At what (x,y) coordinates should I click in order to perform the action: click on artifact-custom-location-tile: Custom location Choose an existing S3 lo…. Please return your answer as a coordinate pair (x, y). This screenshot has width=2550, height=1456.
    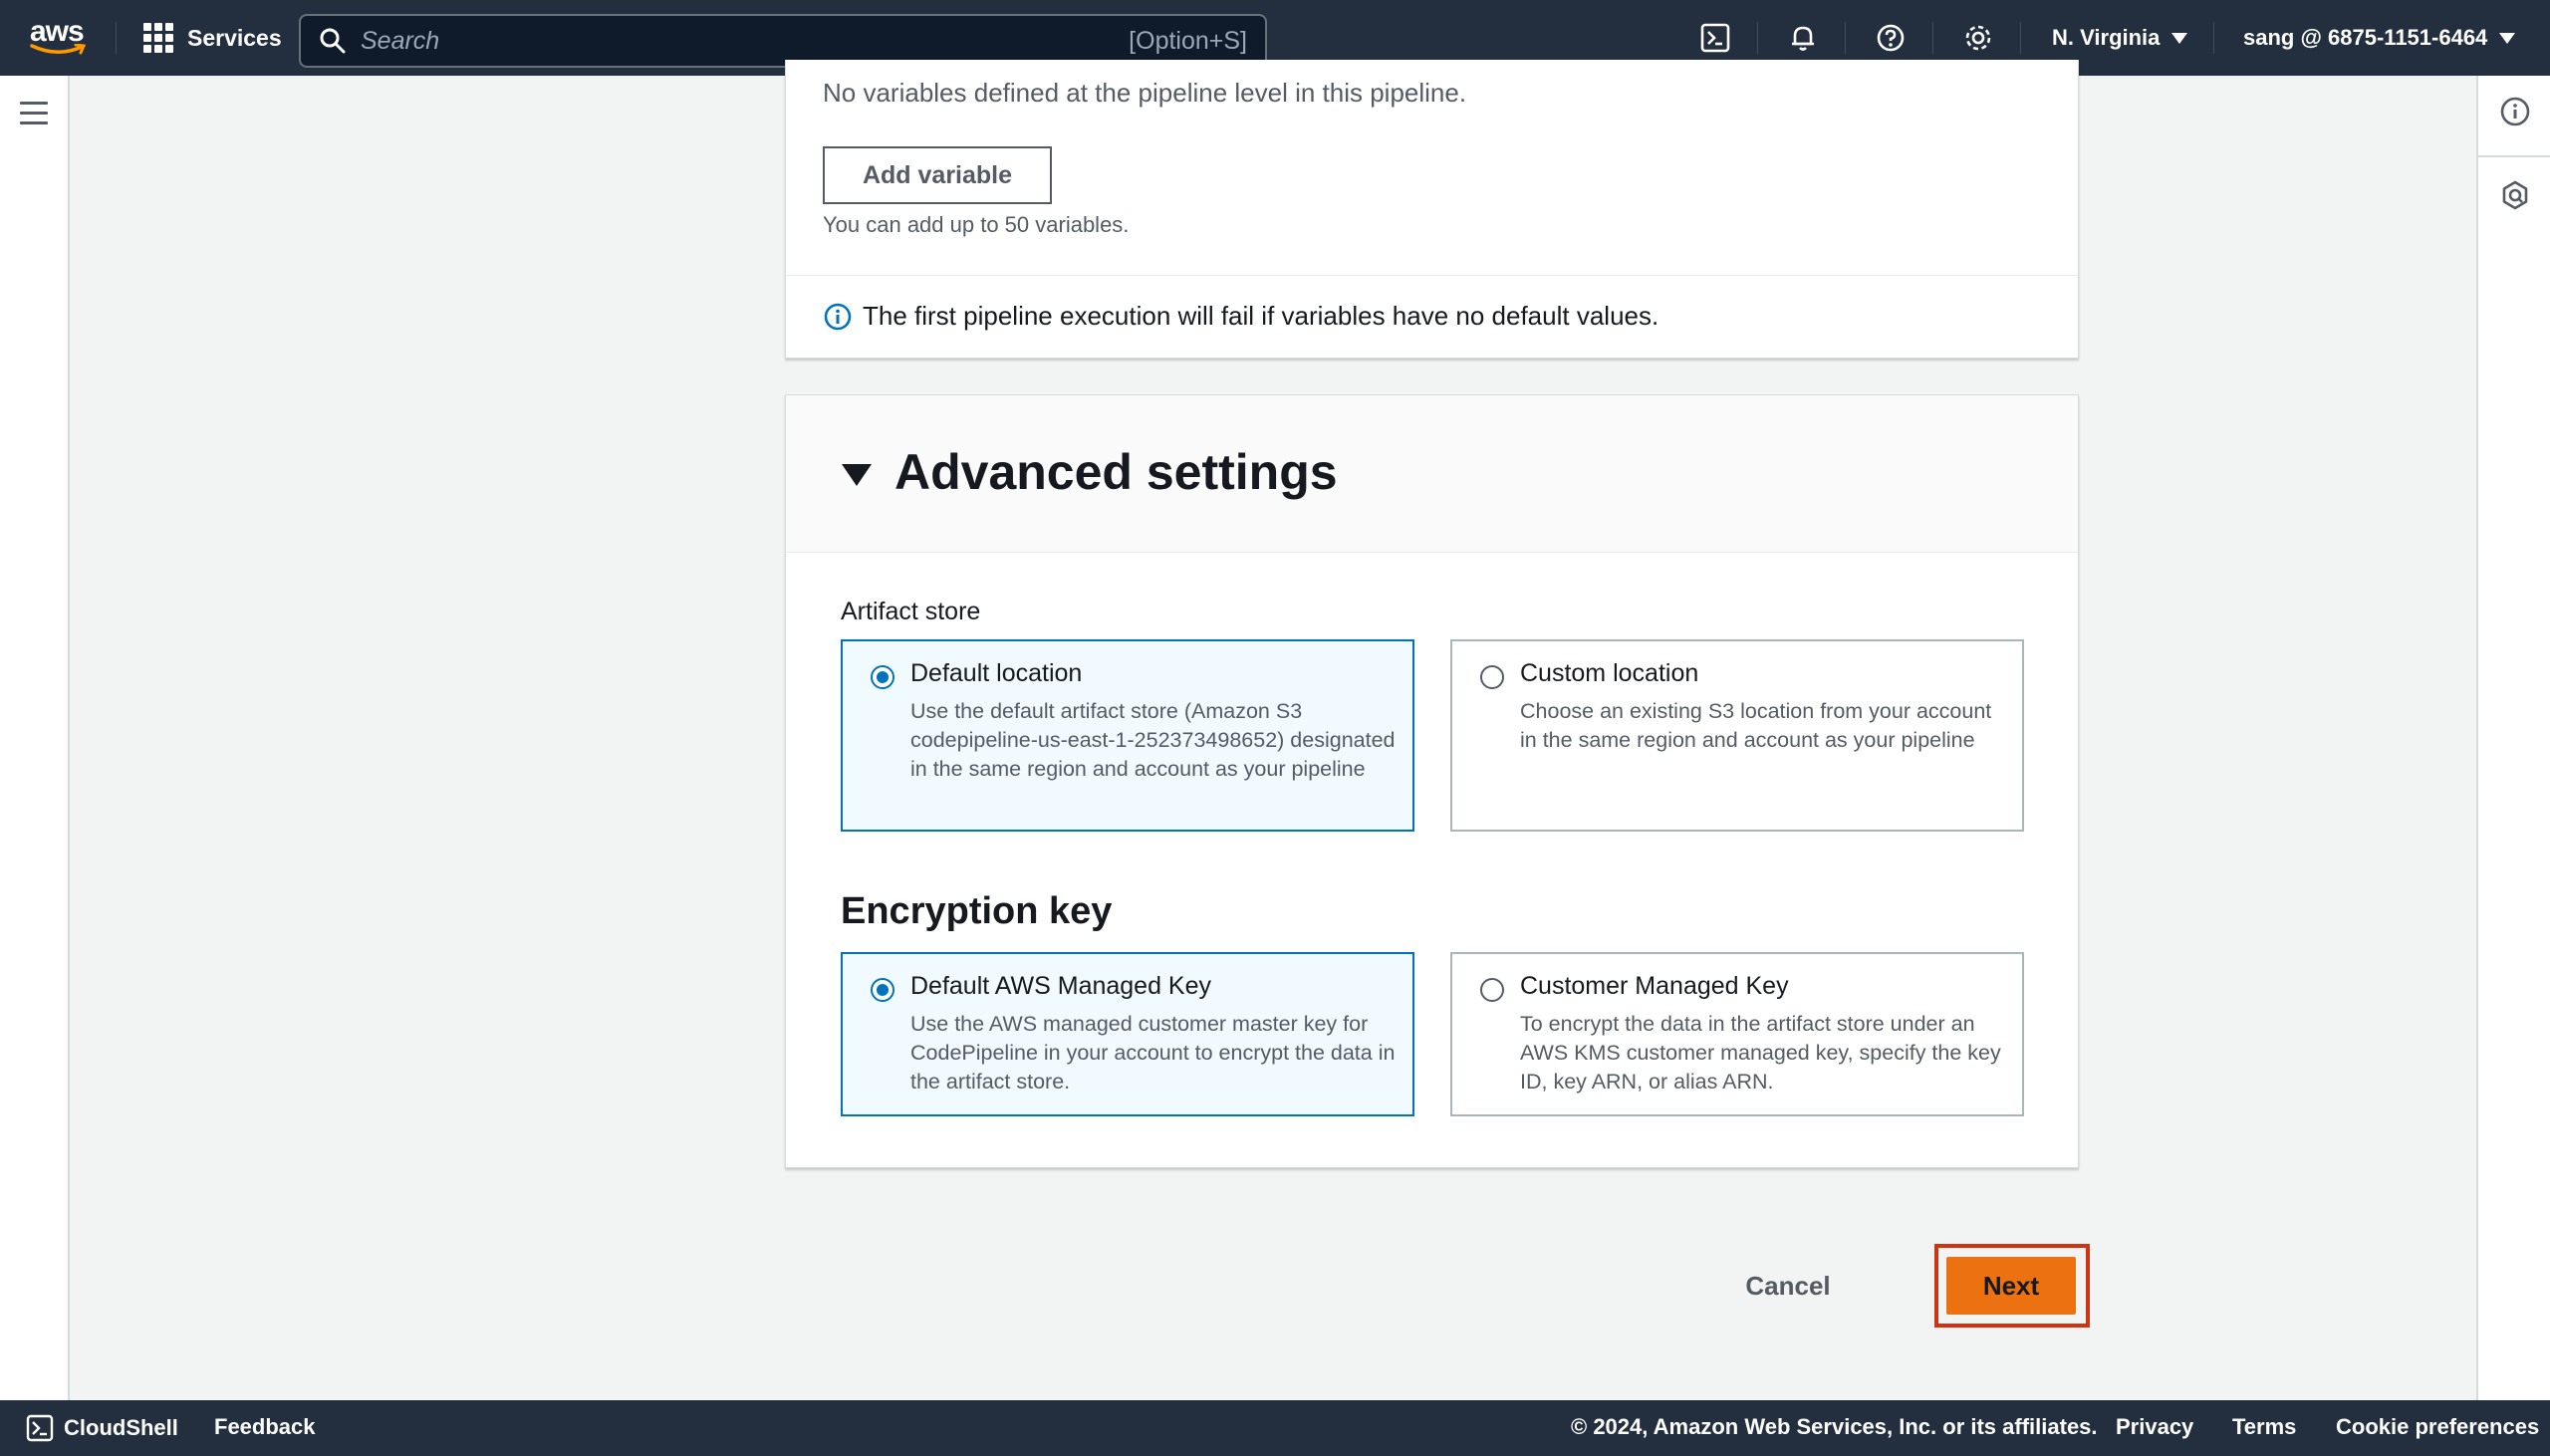
    Looking at the image, I should click on (1737, 735).